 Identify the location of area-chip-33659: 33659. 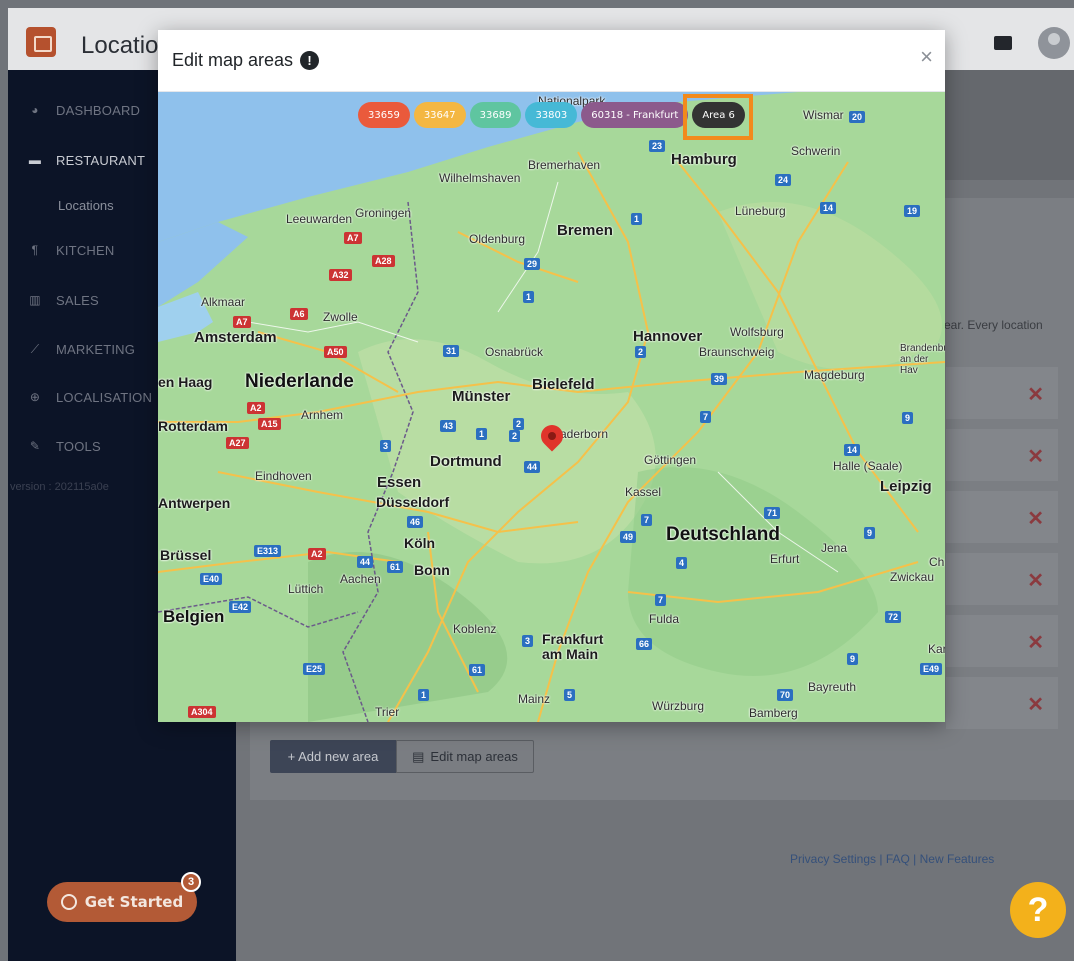
(384, 115).